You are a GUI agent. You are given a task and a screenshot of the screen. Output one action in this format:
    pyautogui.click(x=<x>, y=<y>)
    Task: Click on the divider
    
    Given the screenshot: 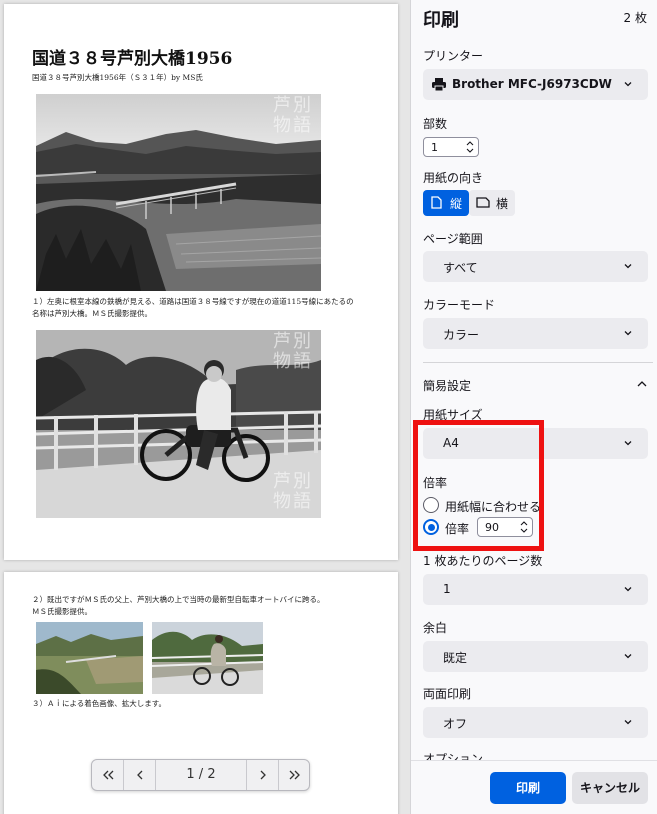 What is the action you would take?
    pyautogui.click(x=538, y=362)
    